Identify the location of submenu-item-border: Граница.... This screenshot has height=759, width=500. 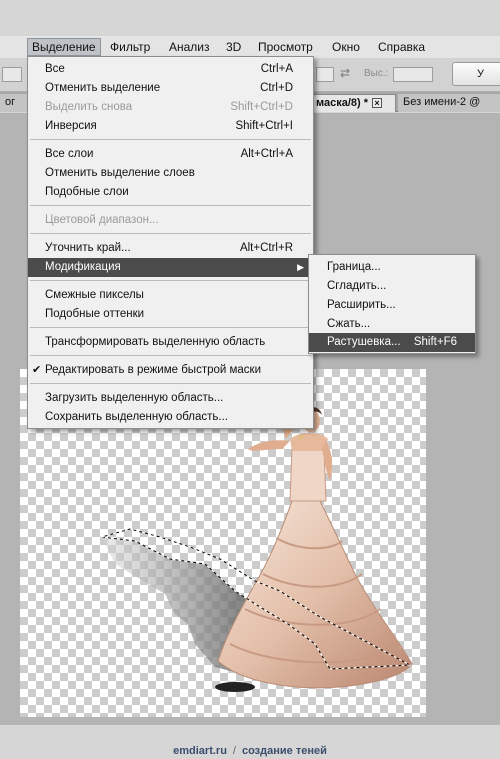
(392, 267).